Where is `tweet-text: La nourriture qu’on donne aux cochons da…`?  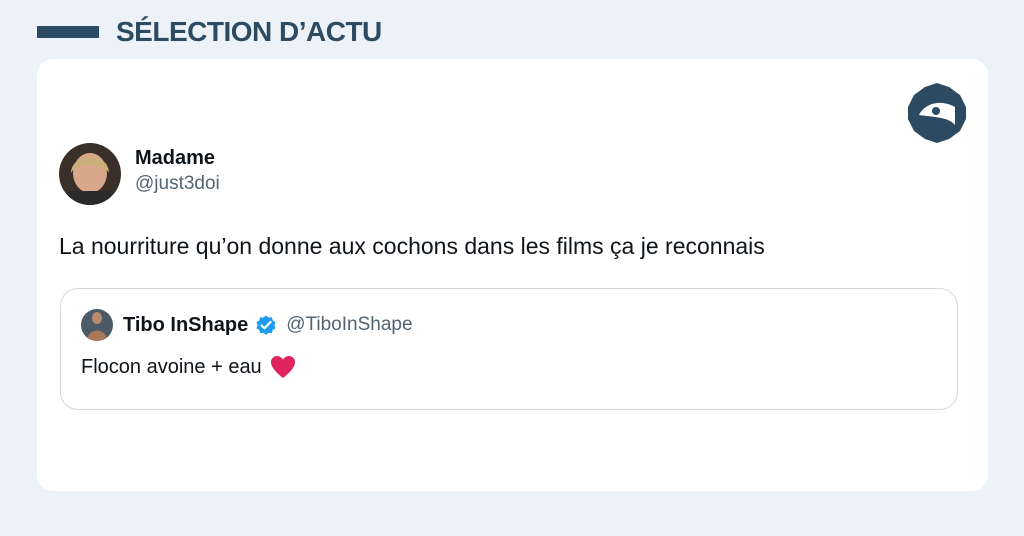 tweet-text: La nourriture qu’on donne aux cochons da… is located at coordinates (412, 246).